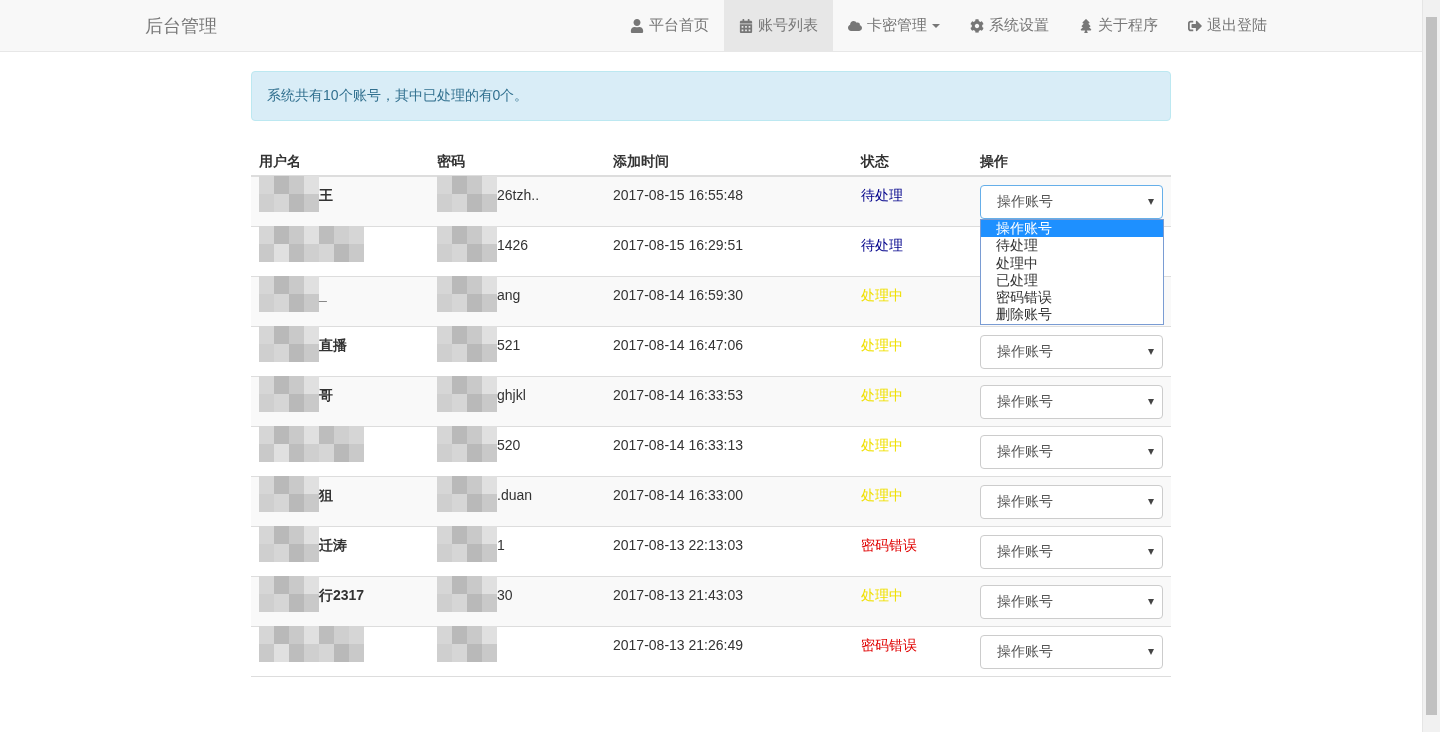  I want to click on password-text: ang, so click(509, 295).